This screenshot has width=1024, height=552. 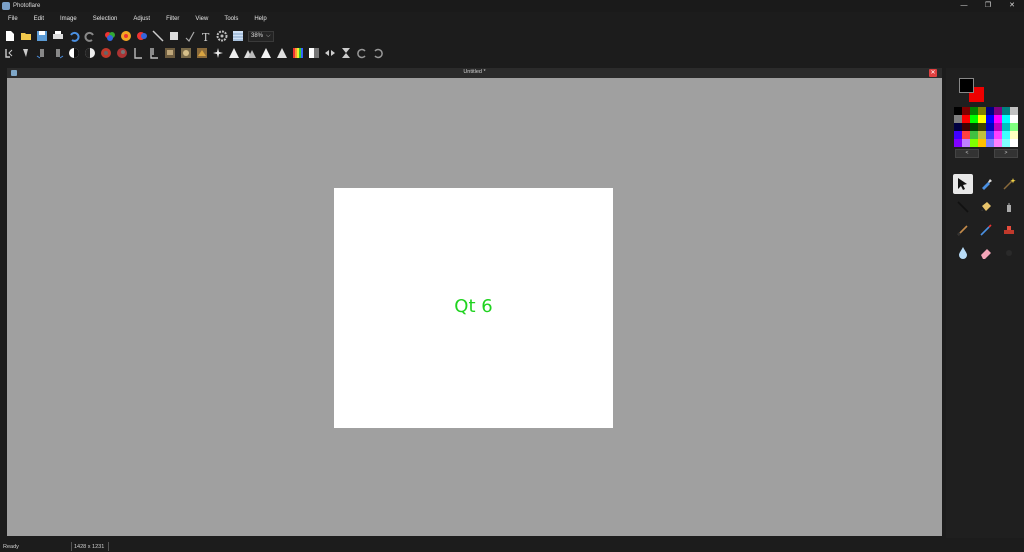 What do you see at coordinates (39, 19) in the screenshot?
I see `menu-edit: Edit` at bounding box center [39, 19].